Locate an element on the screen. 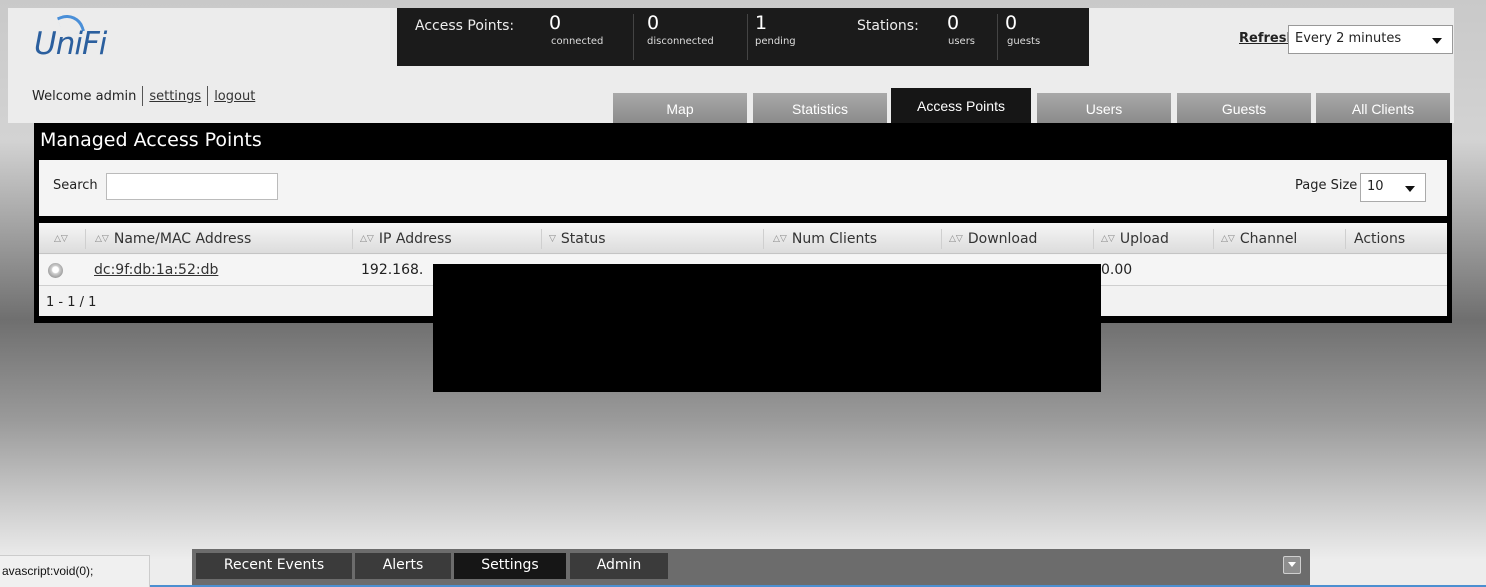 The height and width of the screenshot is (587, 1486). tab-all-clients: All Clients is located at coordinates (1383, 108).